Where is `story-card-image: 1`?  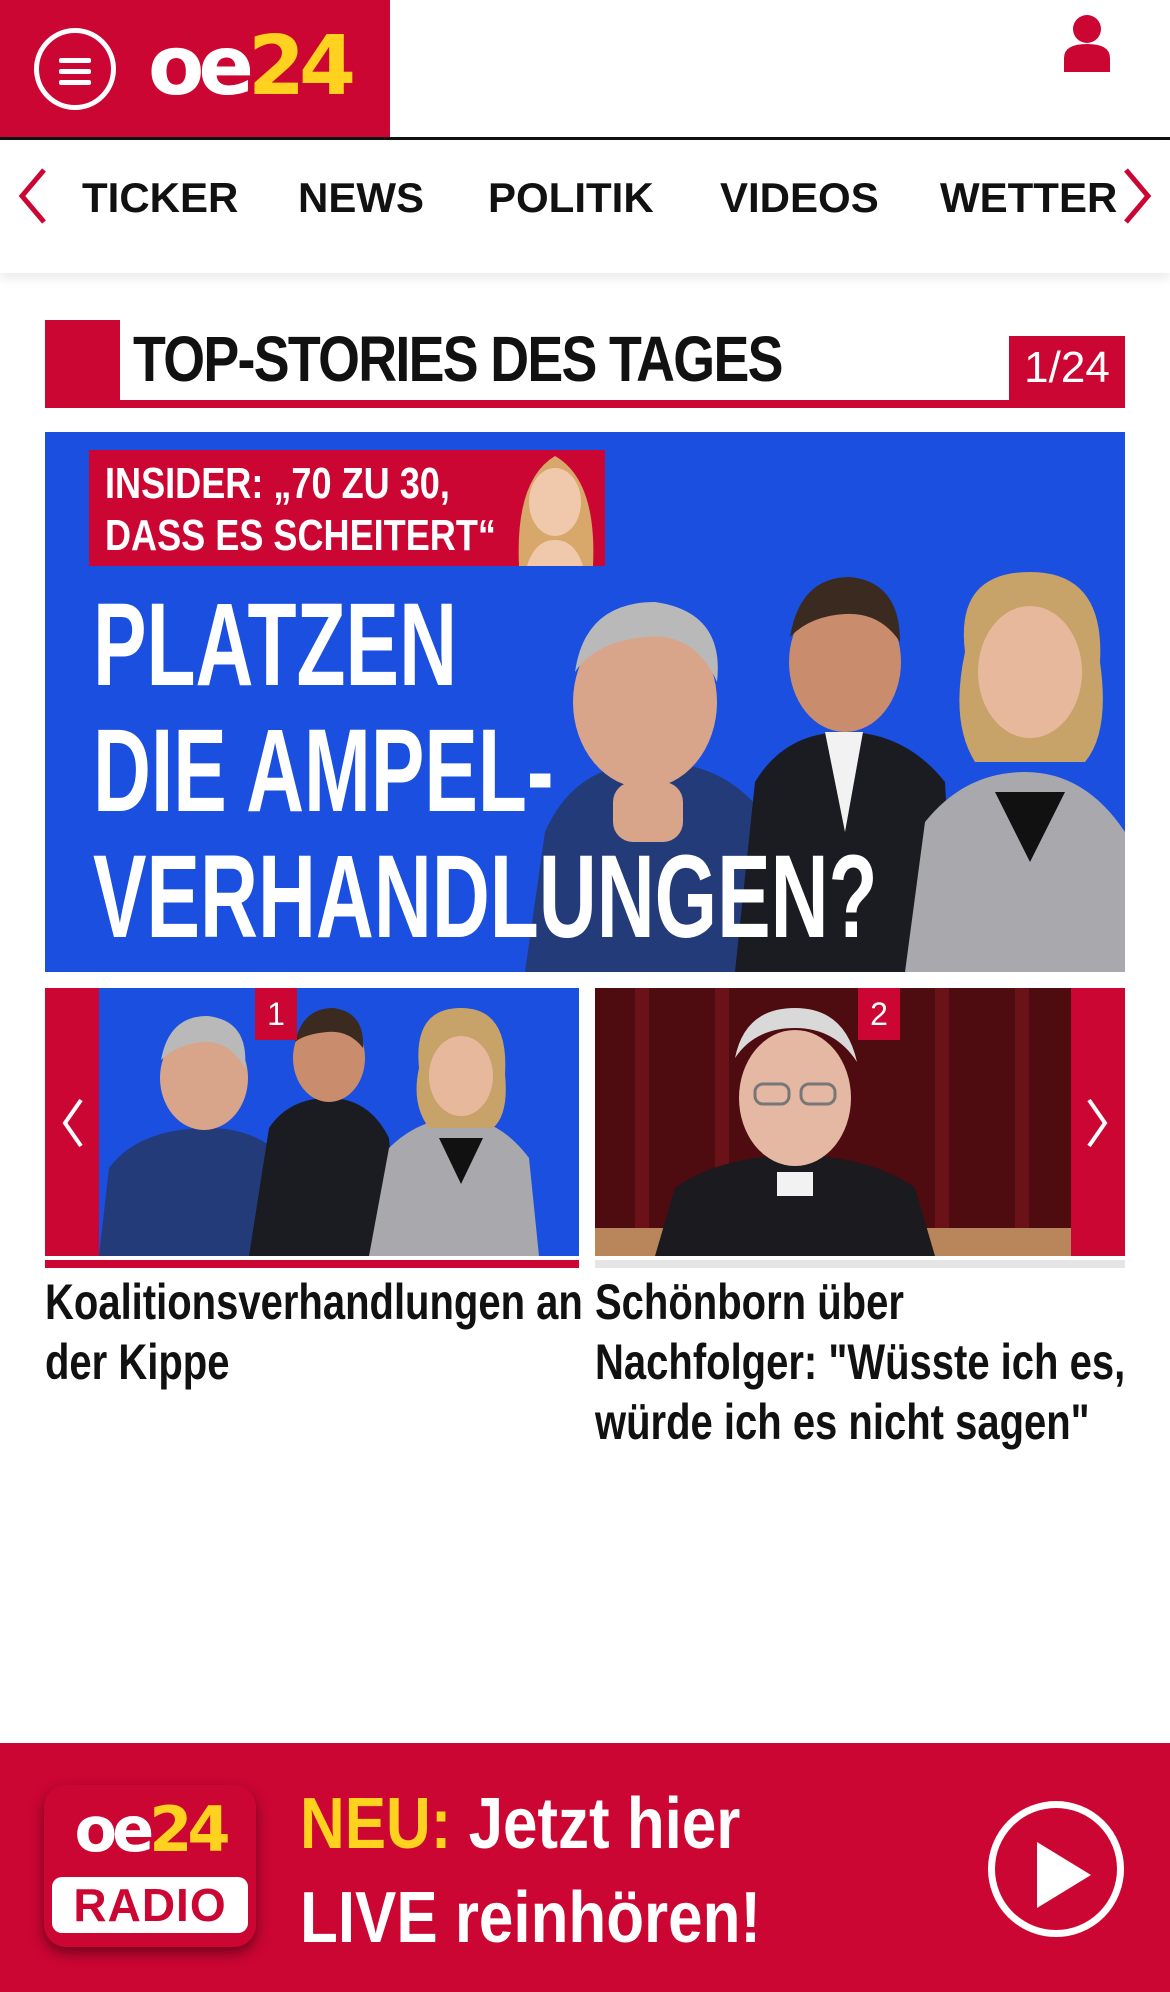 story-card-image: 1 is located at coordinates (339, 1122).